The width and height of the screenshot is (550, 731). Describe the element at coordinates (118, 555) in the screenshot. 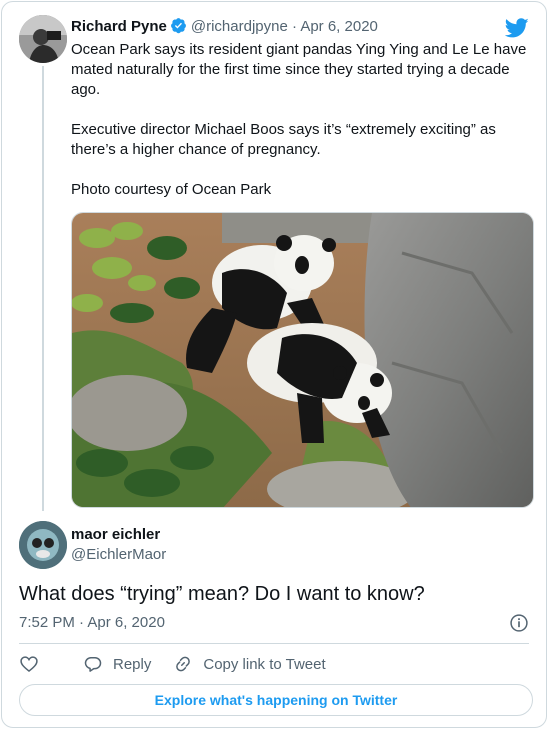

I see `reply-author-handle: @EichlerMaor` at that location.